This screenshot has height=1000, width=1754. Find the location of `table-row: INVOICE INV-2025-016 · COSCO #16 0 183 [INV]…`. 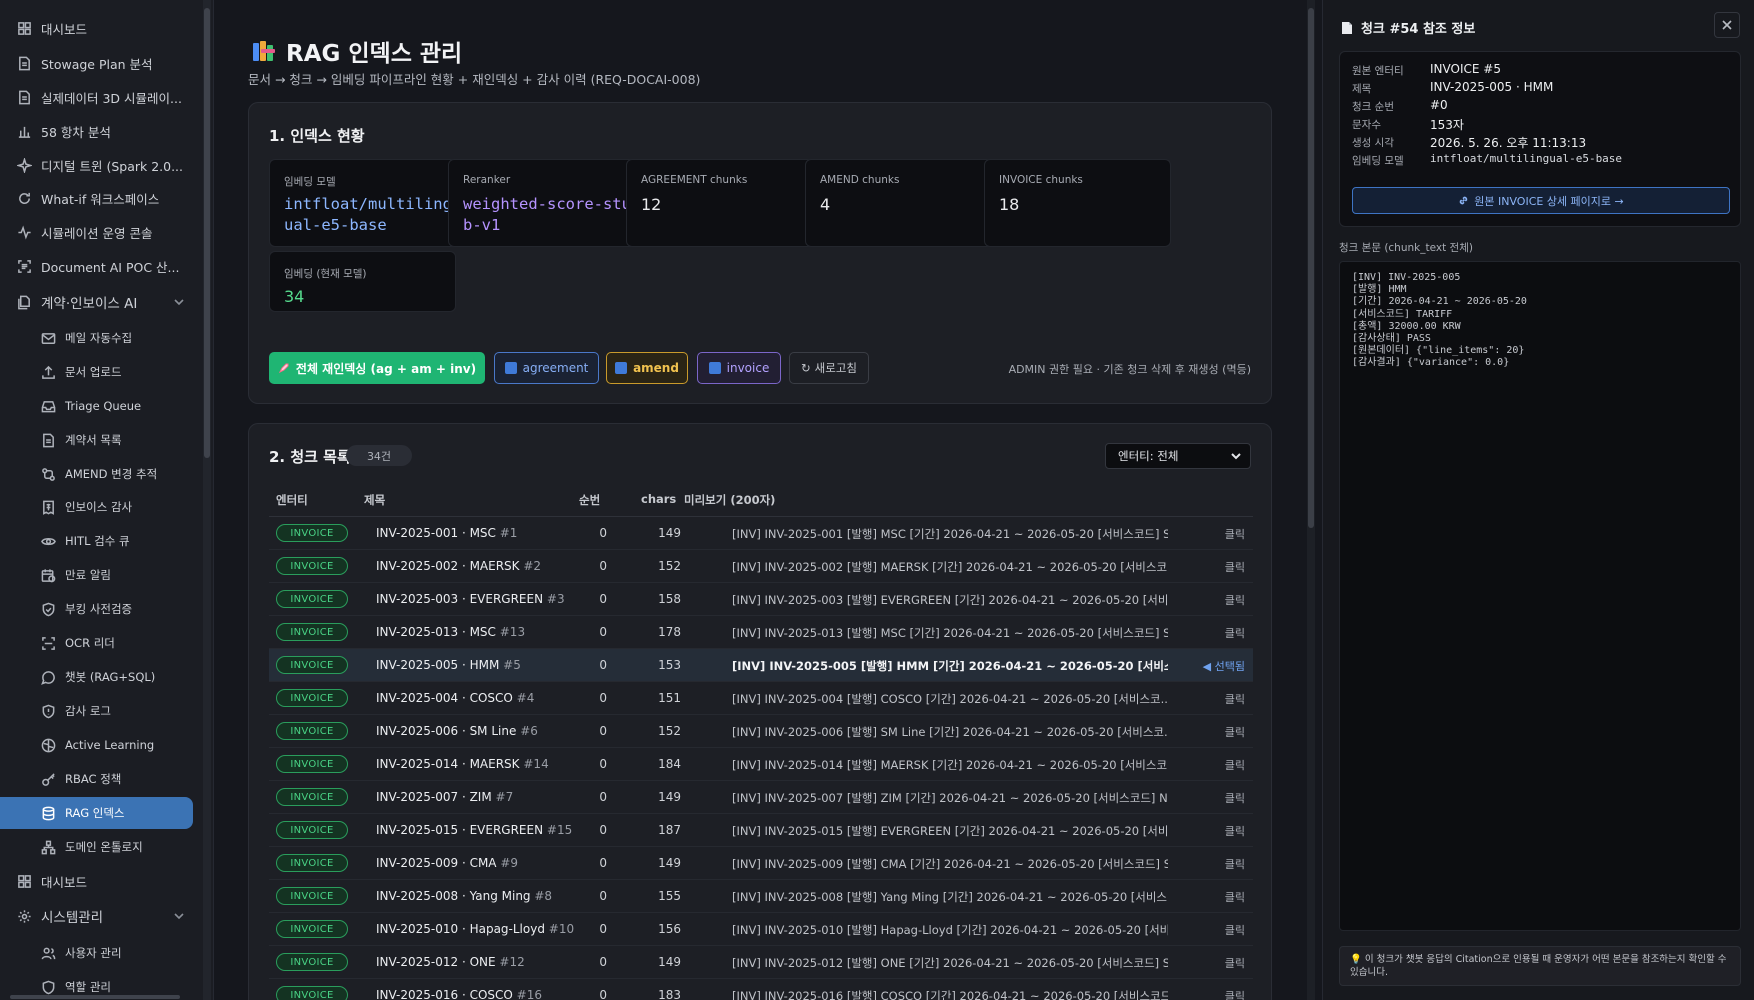

table-row: INVOICE INV-2025-016 · COSCO #16 0 183 [INV]… is located at coordinates (761, 989).